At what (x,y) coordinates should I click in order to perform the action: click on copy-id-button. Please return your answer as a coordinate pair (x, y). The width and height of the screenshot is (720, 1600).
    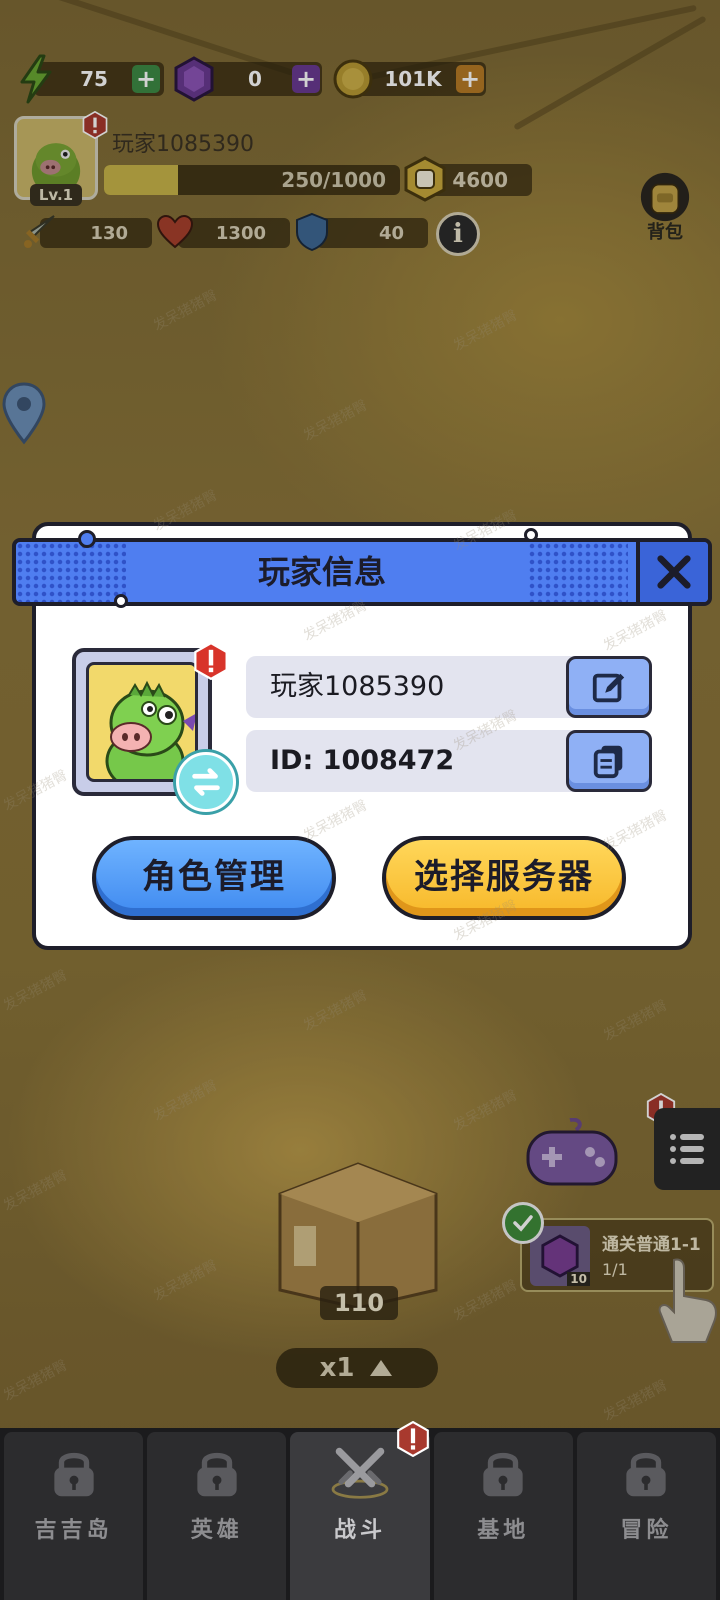
    Looking at the image, I should click on (609, 761).